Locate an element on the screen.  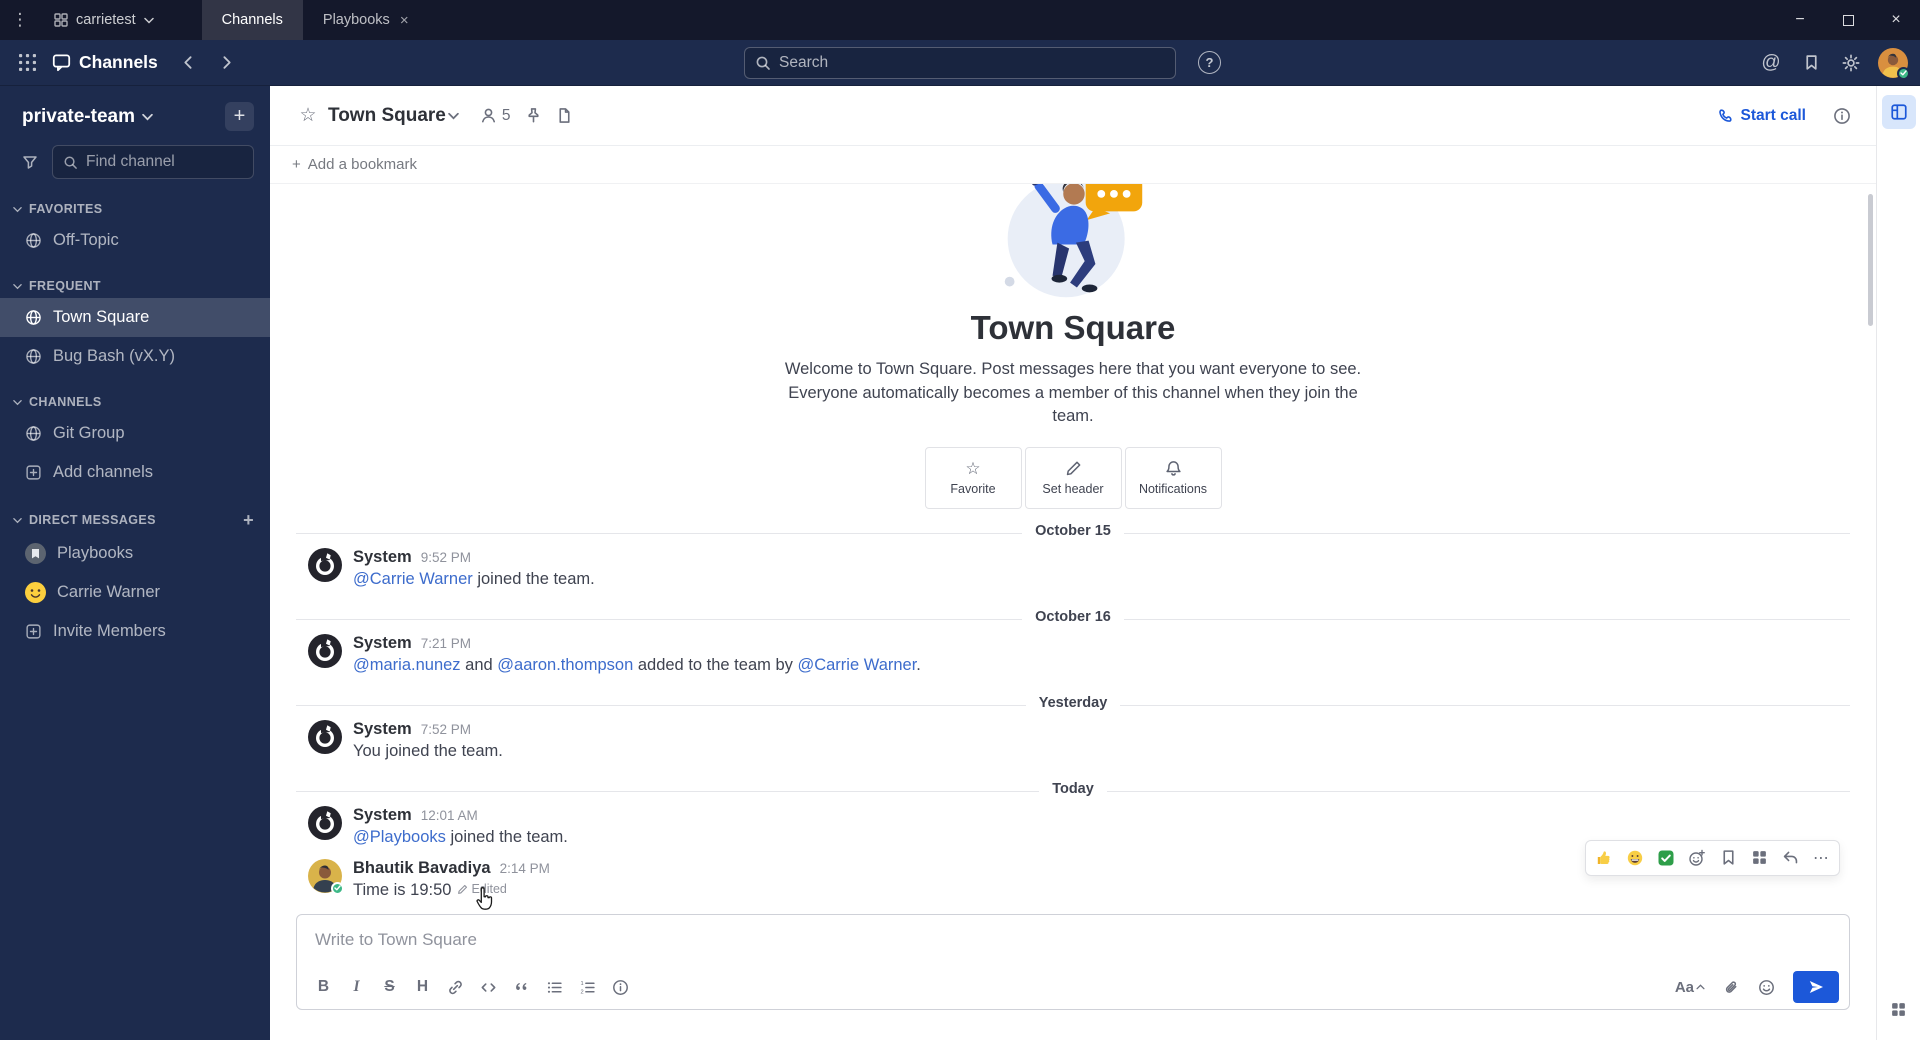
attach-file-icon is located at coordinates (1731, 987).